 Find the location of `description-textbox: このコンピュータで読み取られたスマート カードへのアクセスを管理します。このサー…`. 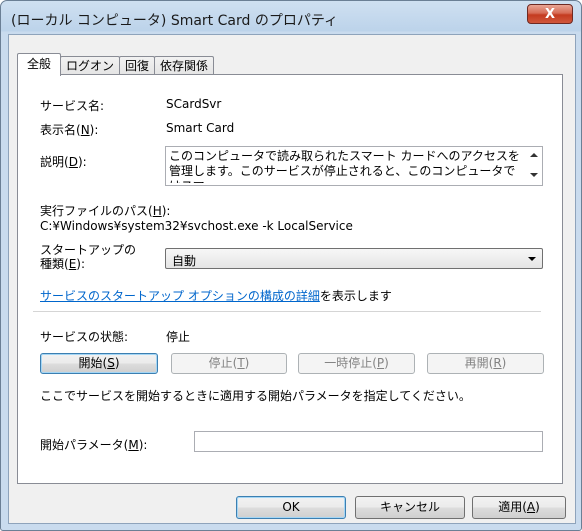

description-textbox: このコンピュータで読み取られたスマート カードへのアクセスを管理します。このサー… is located at coordinates (354, 166).